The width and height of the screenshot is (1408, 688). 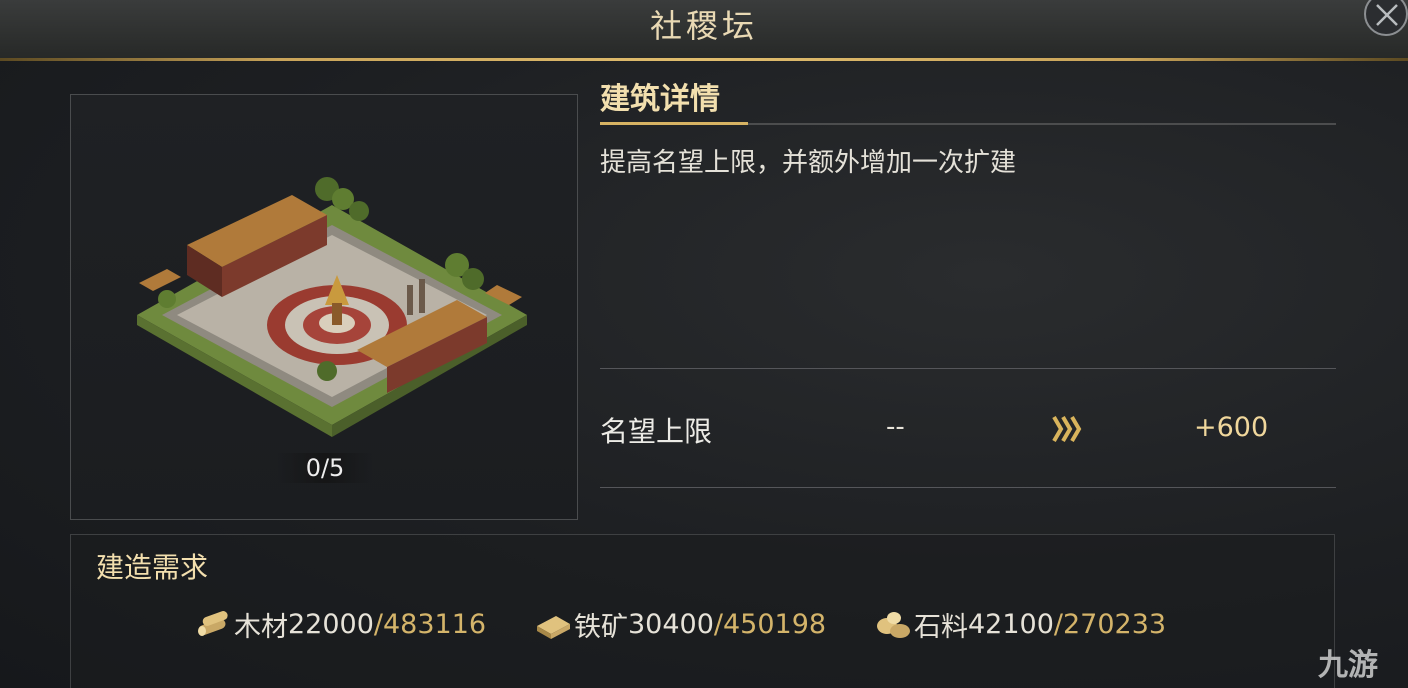 What do you see at coordinates (332, 307) in the screenshot?
I see `altar-building-image` at bounding box center [332, 307].